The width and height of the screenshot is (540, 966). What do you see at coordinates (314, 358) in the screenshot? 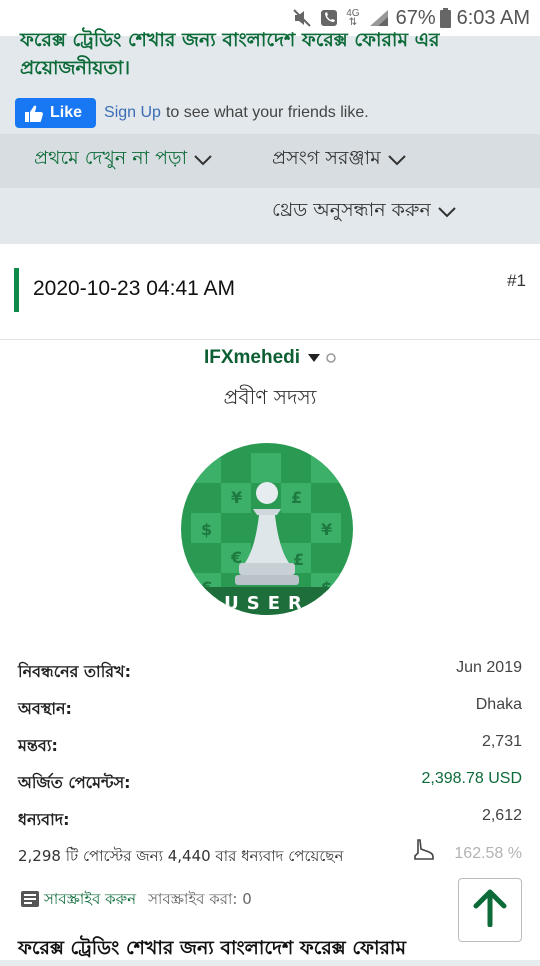
I see `user-menu-caret-icon` at bounding box center [314, 358].